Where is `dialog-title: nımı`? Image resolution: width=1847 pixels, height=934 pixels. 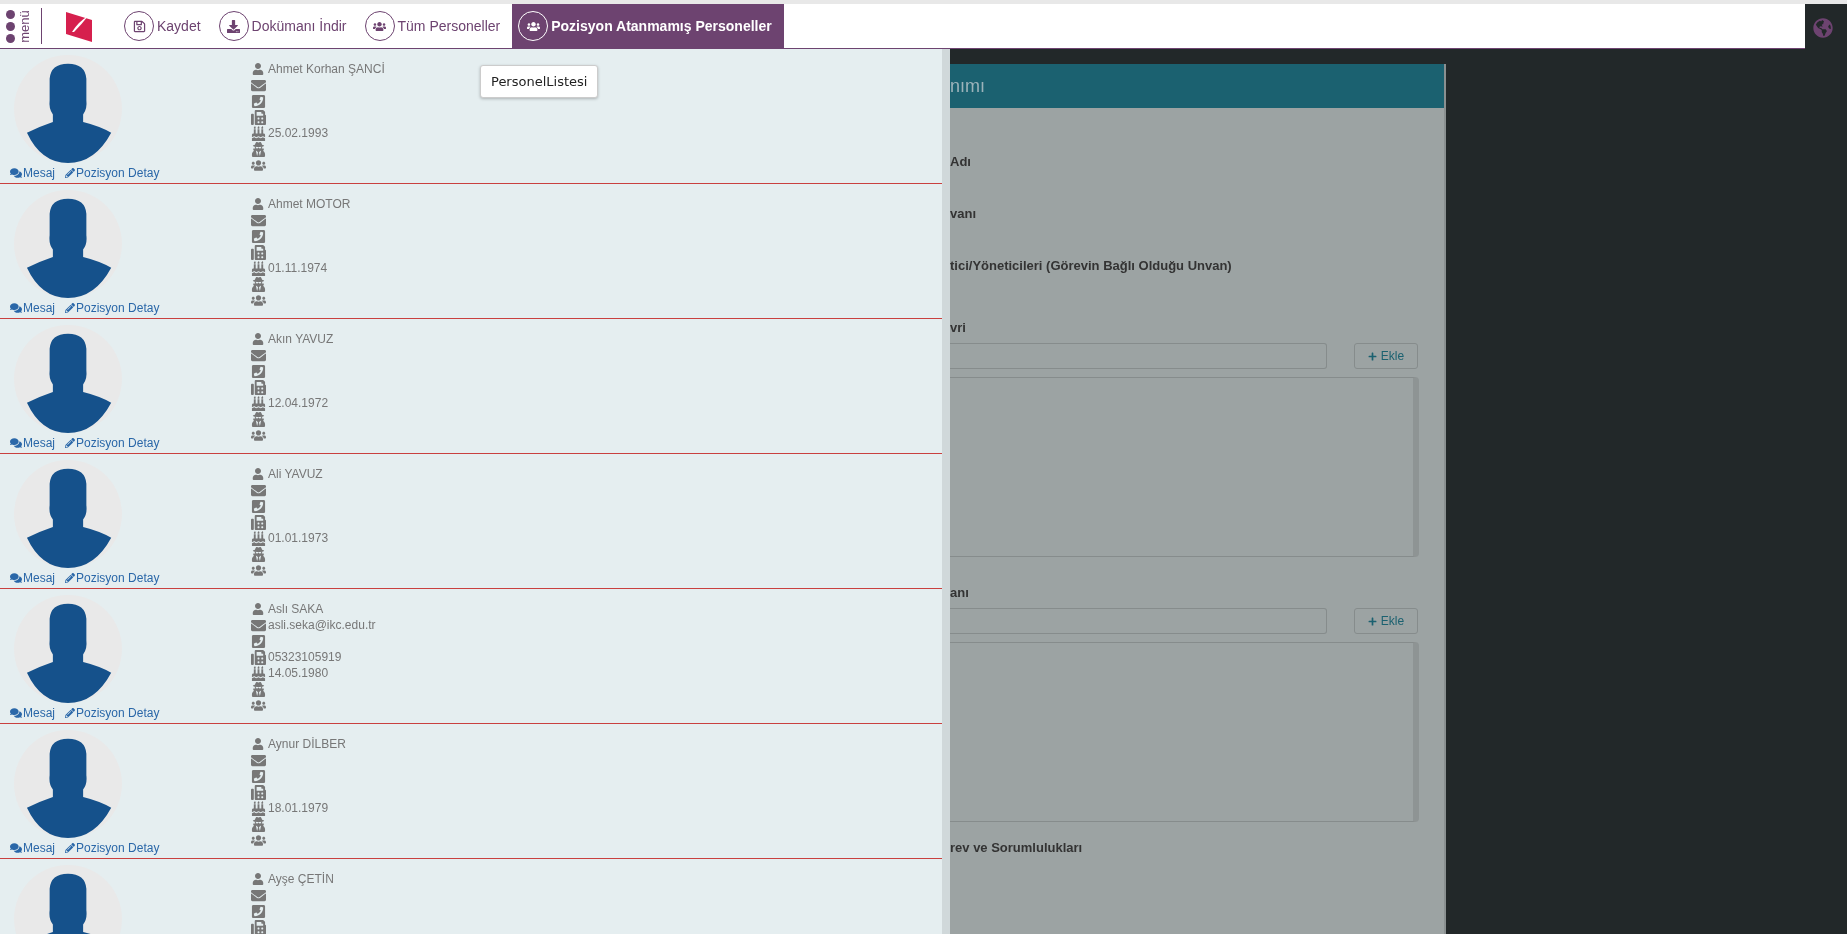
dialog-title: nımı is located at coordinates (1197, 86).